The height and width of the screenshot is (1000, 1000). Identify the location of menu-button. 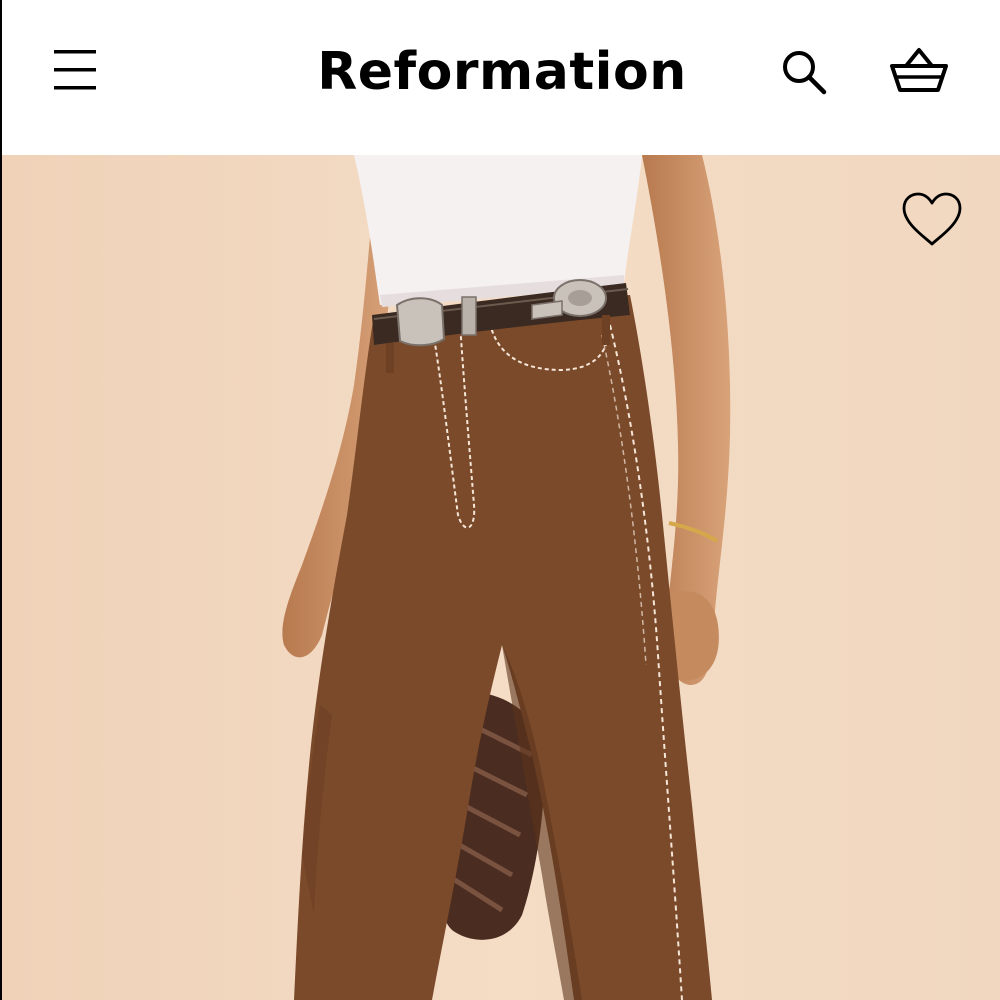
(76, 70).